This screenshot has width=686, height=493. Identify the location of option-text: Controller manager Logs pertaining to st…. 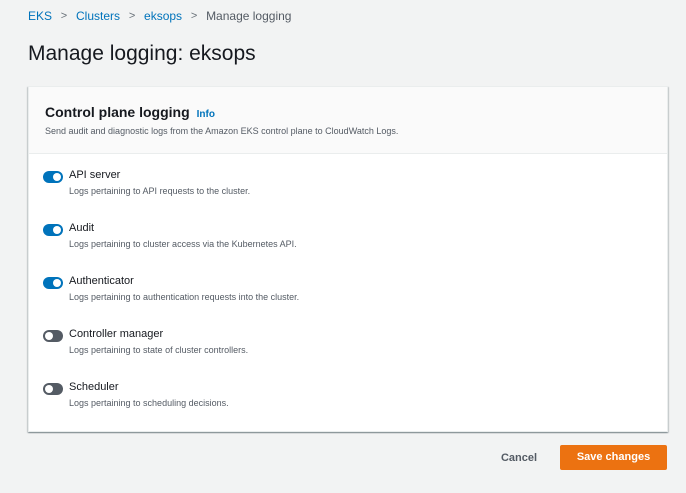
(158, 341).